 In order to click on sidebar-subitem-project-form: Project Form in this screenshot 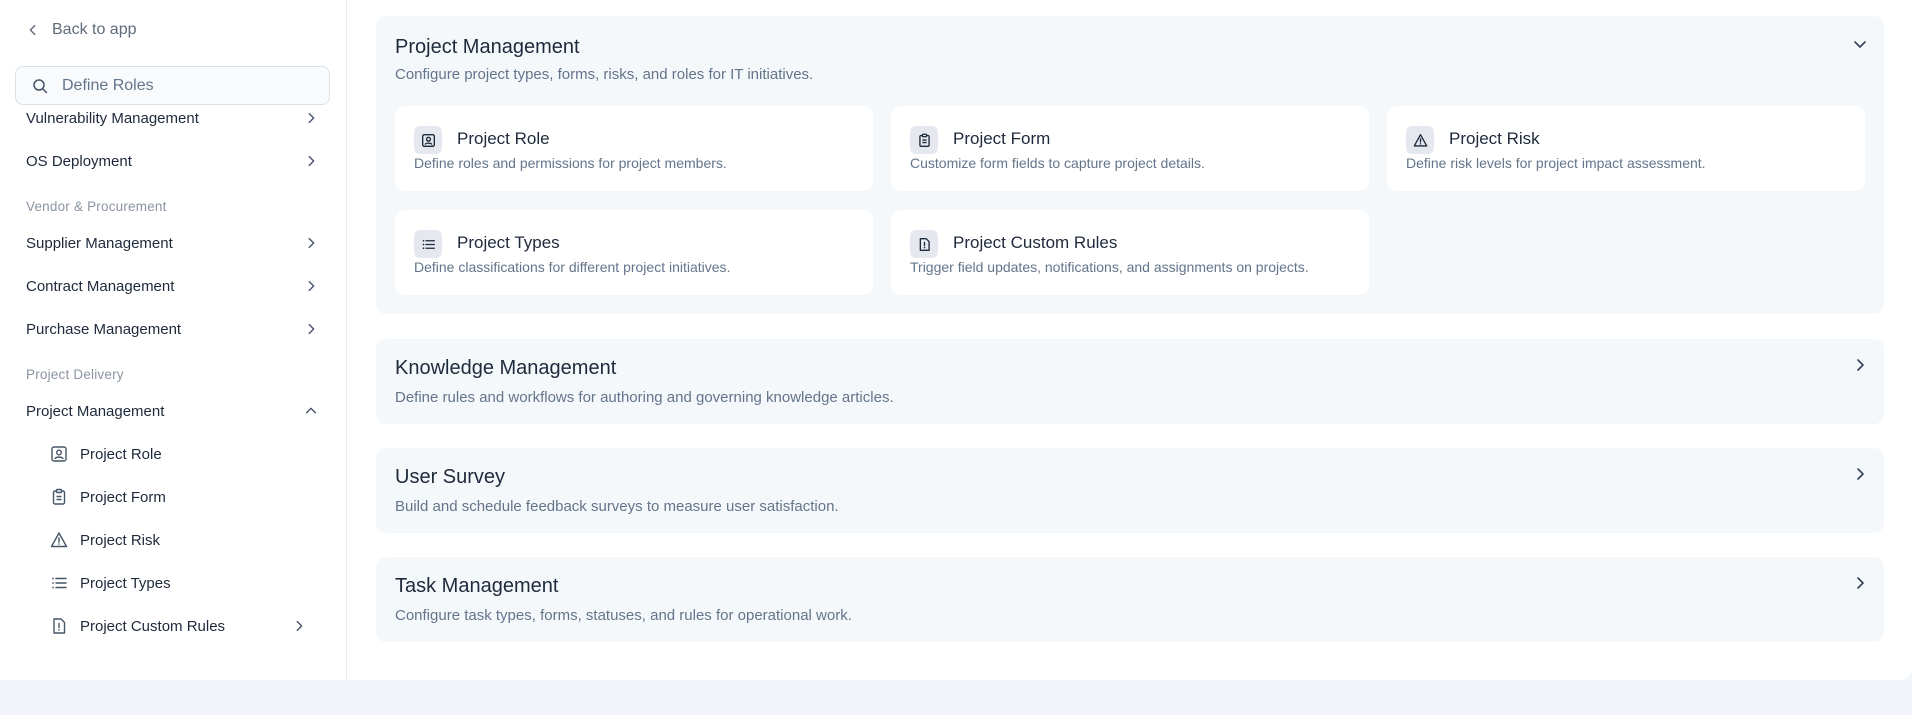, I will do `click(108, 497)`.